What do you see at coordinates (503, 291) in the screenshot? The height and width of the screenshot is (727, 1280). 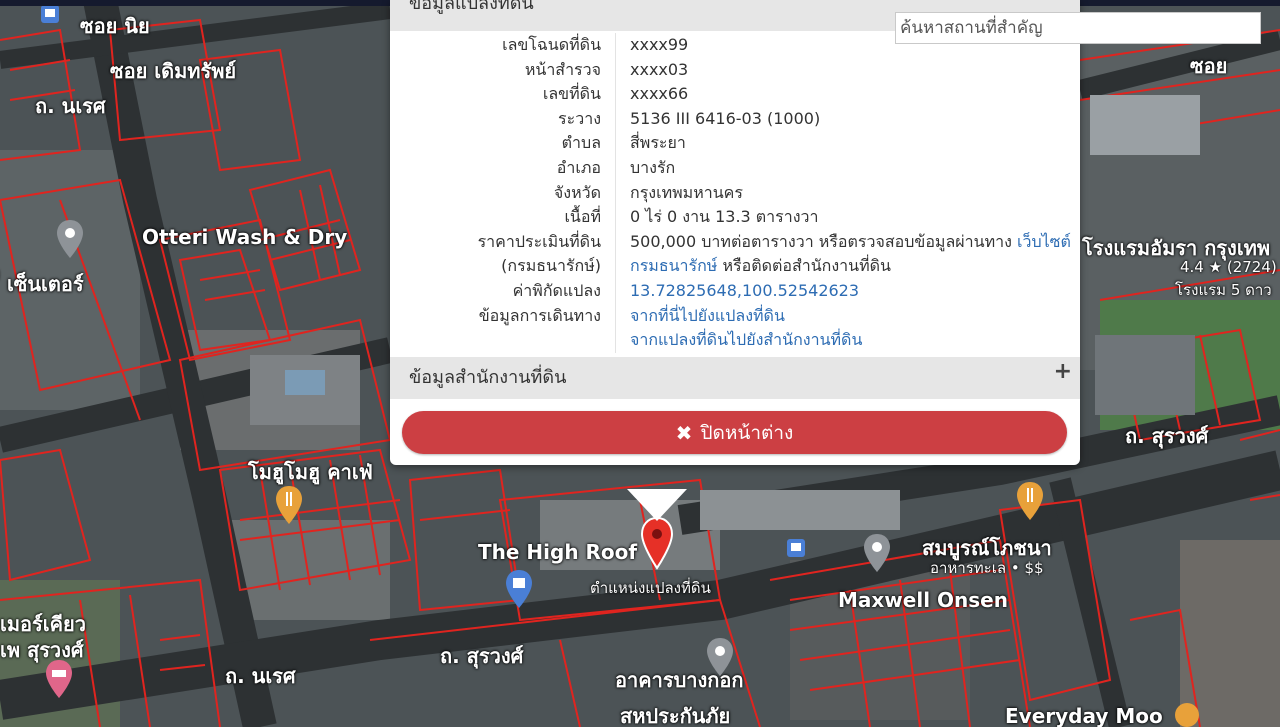 I see `info-label: ค่าพิกัดแปลง` at bounding box center [503, 291].